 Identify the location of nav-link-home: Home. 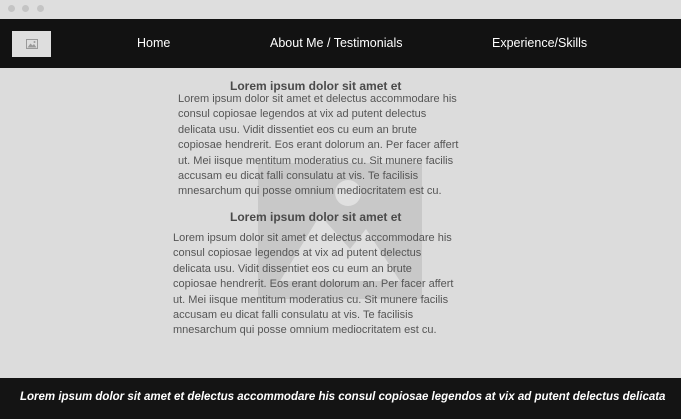
(153, 43).